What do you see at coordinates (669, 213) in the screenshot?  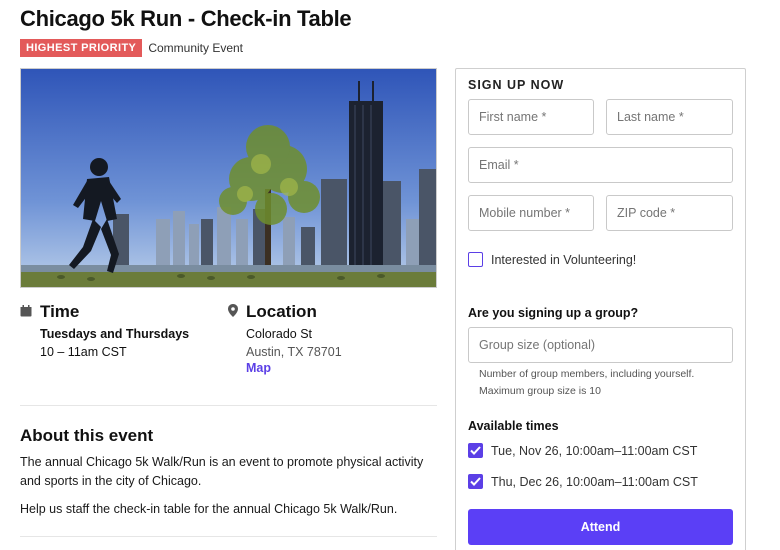 I see `zip-input` at bounding box center [669, 213].